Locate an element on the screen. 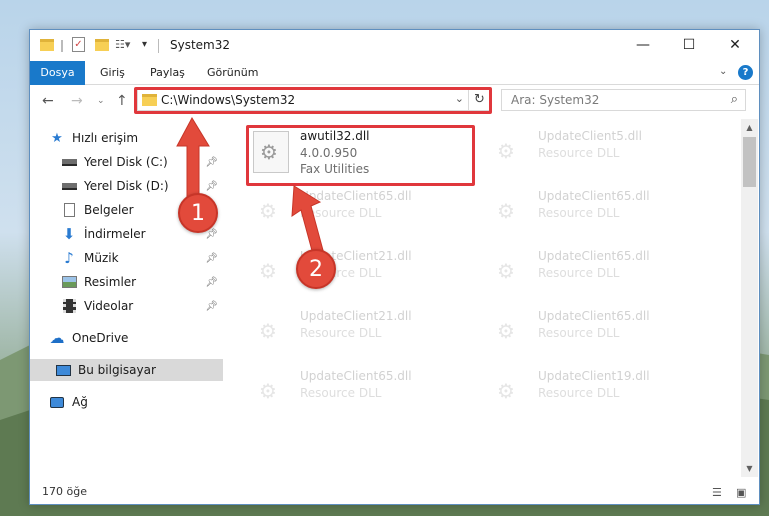 This screenshot has width=769, height=516. file-name: UpdateClient5.dll is located at coordinates (590, 136).